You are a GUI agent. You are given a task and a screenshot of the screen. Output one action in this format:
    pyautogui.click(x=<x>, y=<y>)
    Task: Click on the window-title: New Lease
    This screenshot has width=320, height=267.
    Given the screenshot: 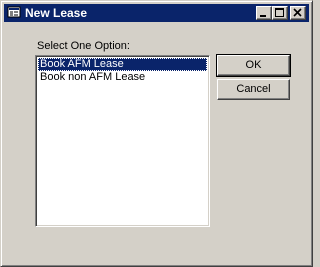 What is the action you would take?
    pyautogui.click(x=56, y=13)
    